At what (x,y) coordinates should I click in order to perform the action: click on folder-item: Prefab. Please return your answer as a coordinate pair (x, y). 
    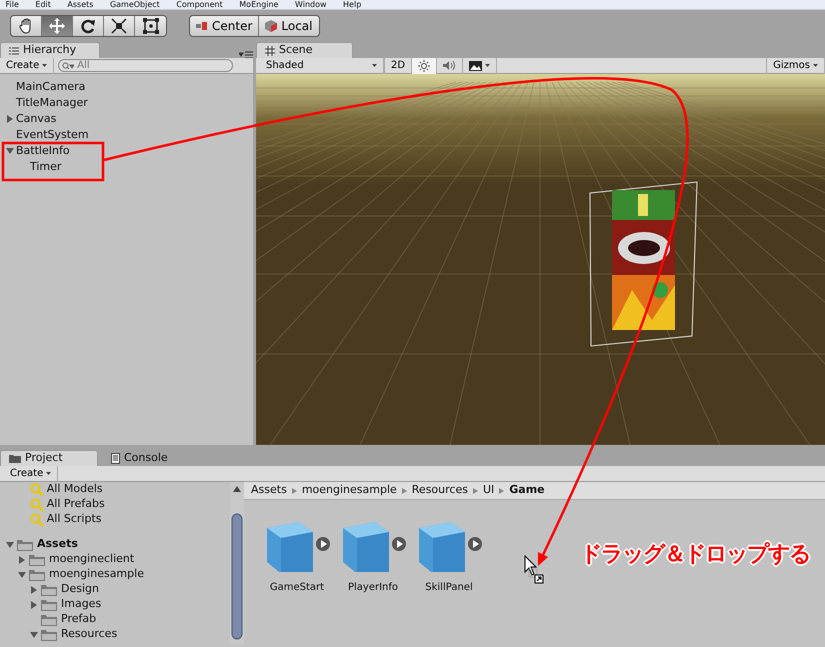
    Looking at the image, I should click on (78, 619).